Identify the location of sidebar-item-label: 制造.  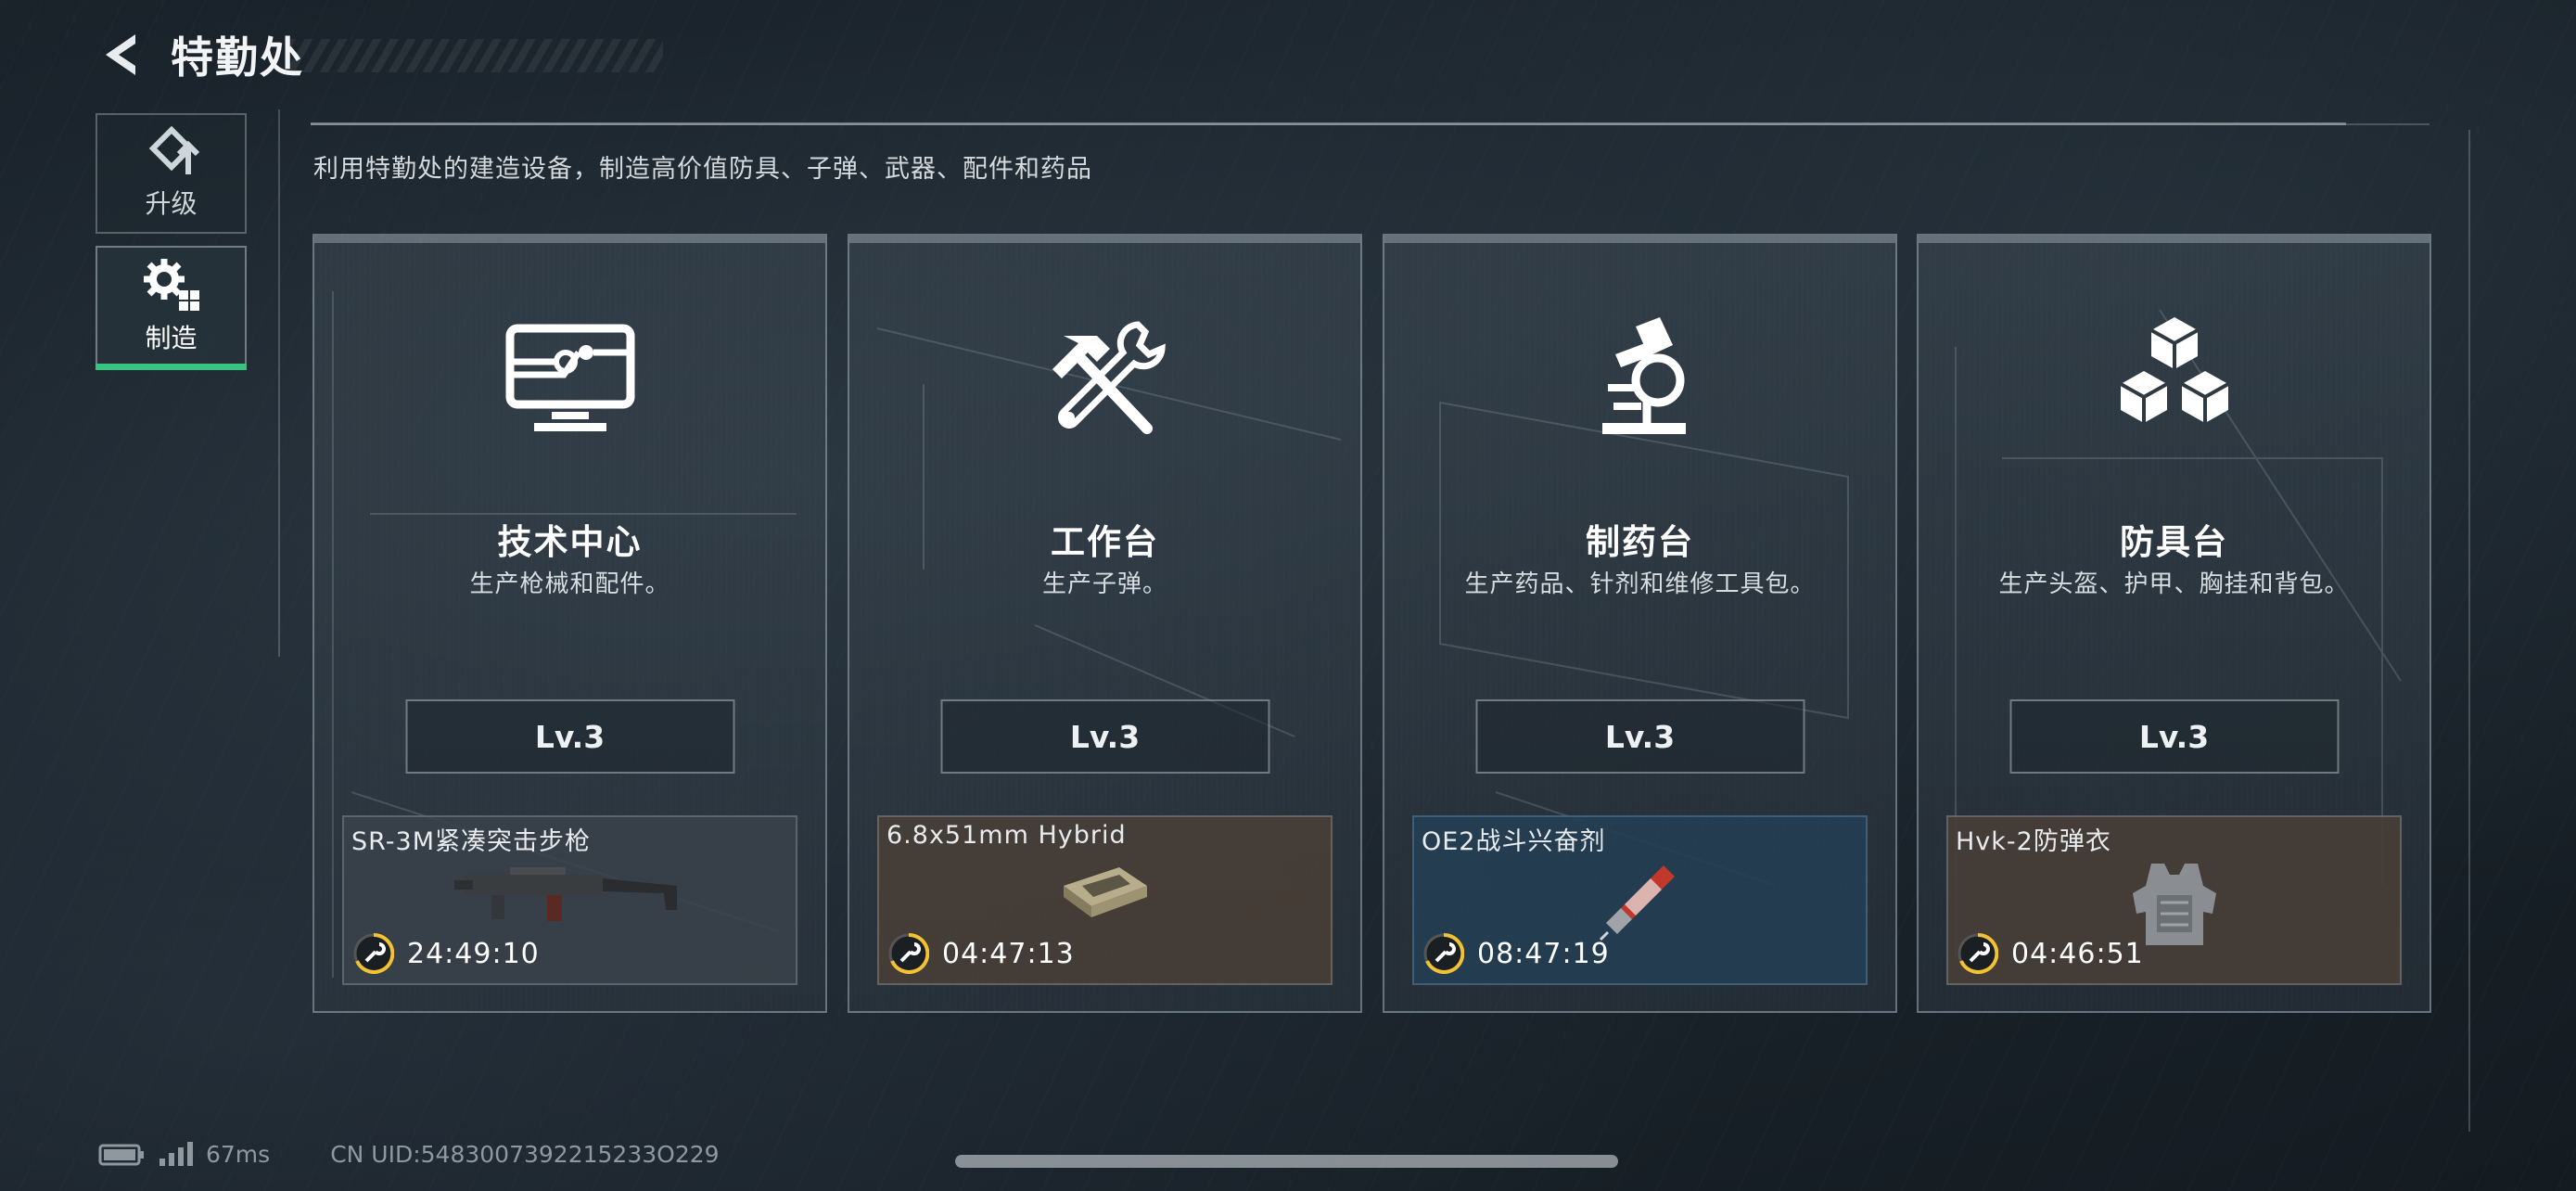
(171, 338).